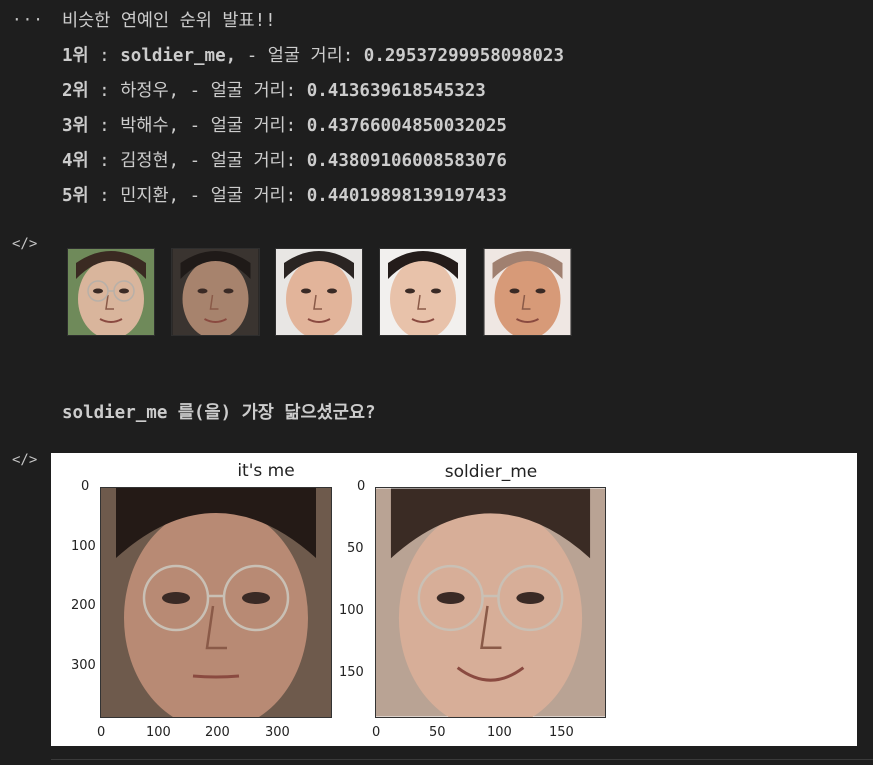 Image resolution: width=873 pixels, height=765 pixels. Describe the element at coordinates (463, 56) in the screenshot. I see `ranking-distance: 0.29537299958098023` at that location.